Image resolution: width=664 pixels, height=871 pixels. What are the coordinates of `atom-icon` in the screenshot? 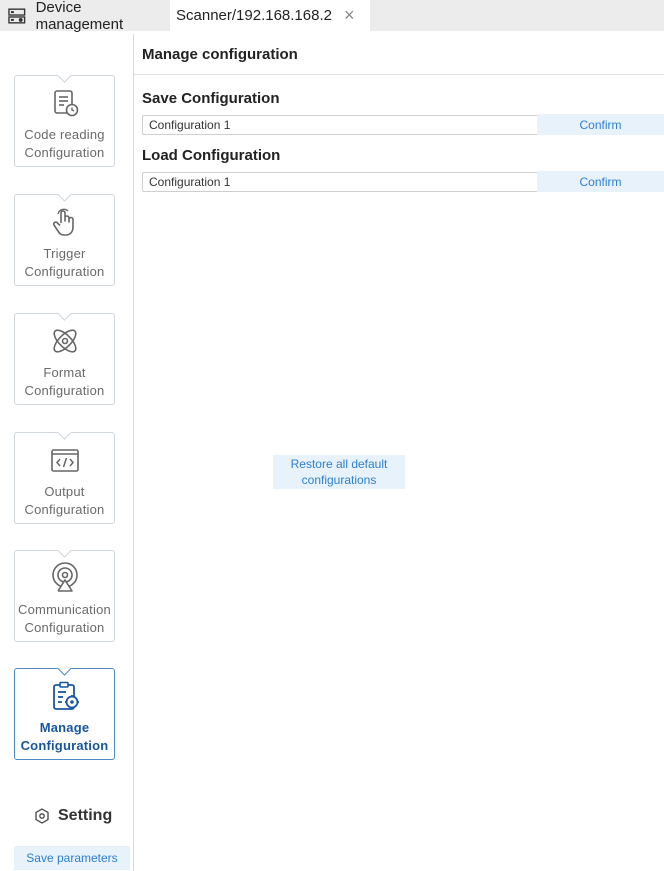 It's located at (64, 341).